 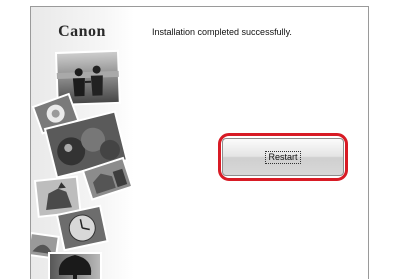 I want to click on tree-photo, so click(x=75, y=265).